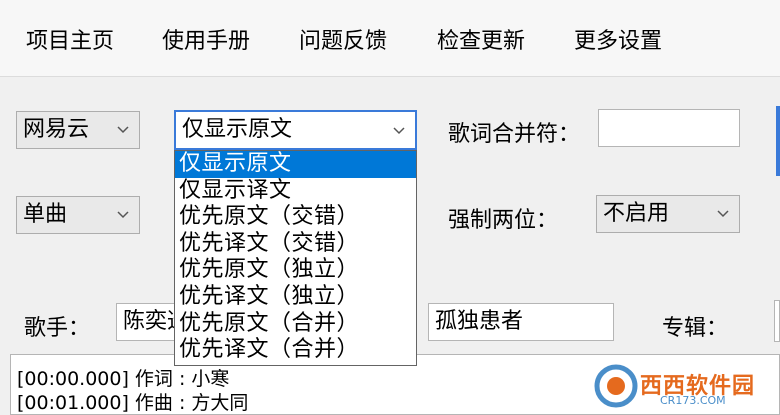 The image size is (780, 415). What do you see at coordinates (237, 129) in the screenshot?
I see `display-mode-value: 仅显示原文` at bounding box center [237, 129].